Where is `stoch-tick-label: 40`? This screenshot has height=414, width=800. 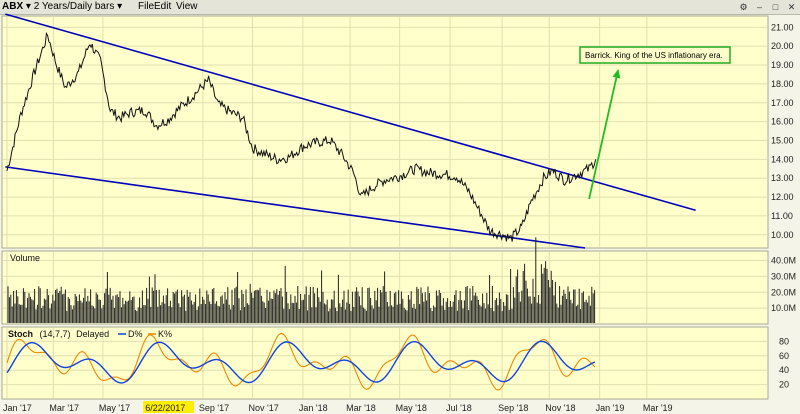 stoch-tick-label: 40 is located at coordinates (784, 370).